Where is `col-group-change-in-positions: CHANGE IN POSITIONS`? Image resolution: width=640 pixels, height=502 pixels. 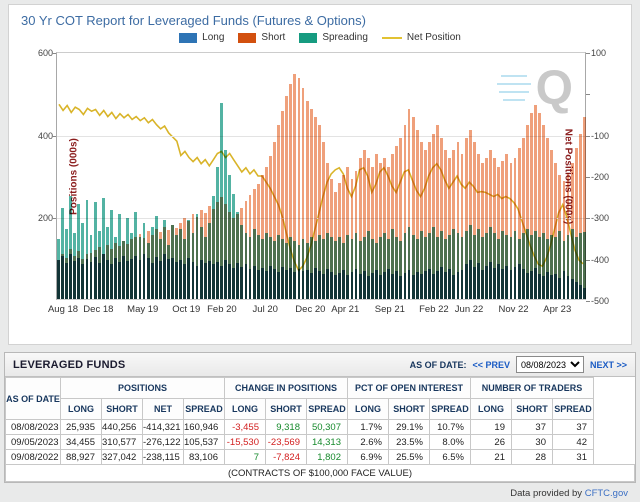 col-group-change-in-positions: CHANGE IN POSITIONS is located at coordinates (286, 388).